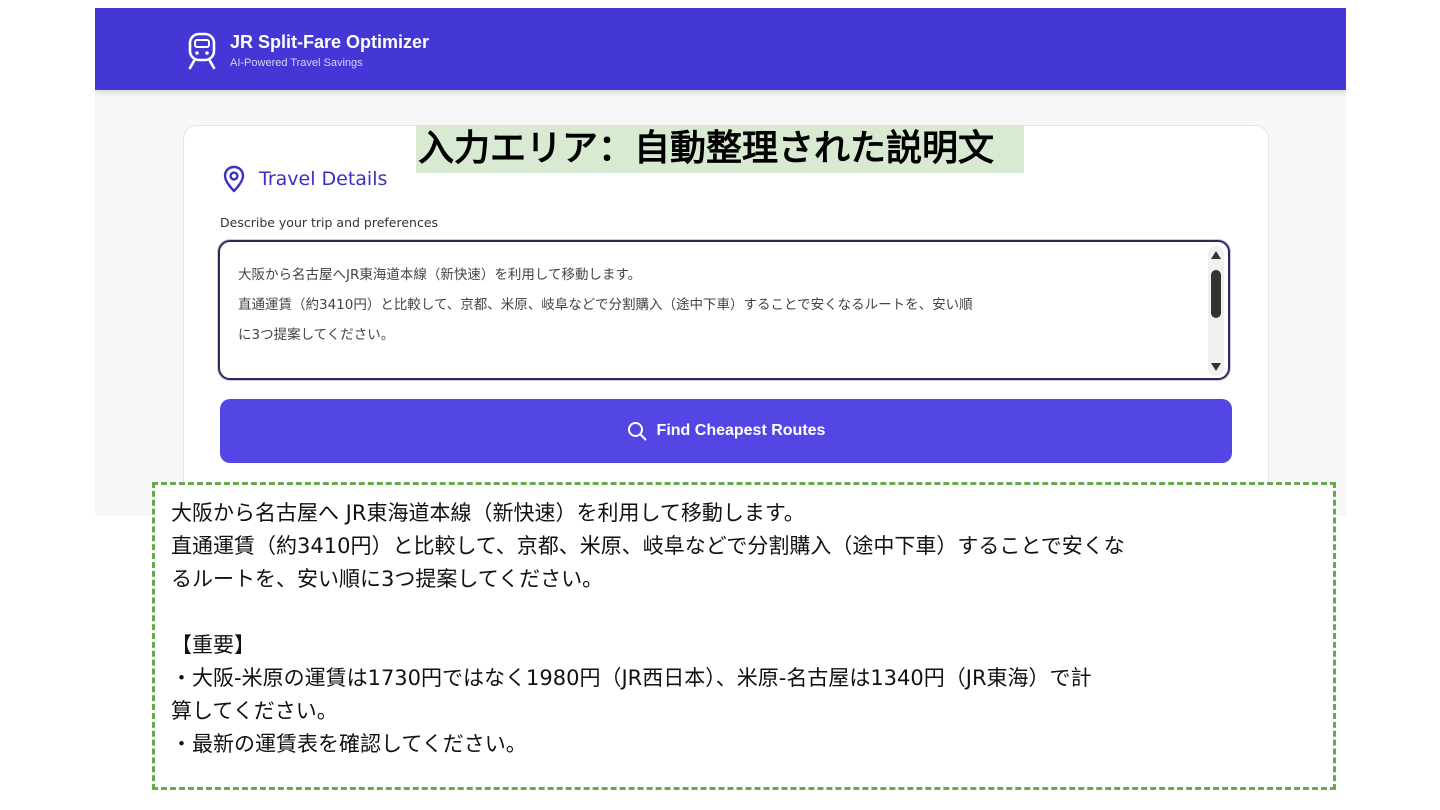 The height and width of the screenshot is (810, 1440). What do you see at coordinates (1216, 255) in the screenshot?
I see `scroll-up-arrow-icon` at bounding box center [1216, 255].